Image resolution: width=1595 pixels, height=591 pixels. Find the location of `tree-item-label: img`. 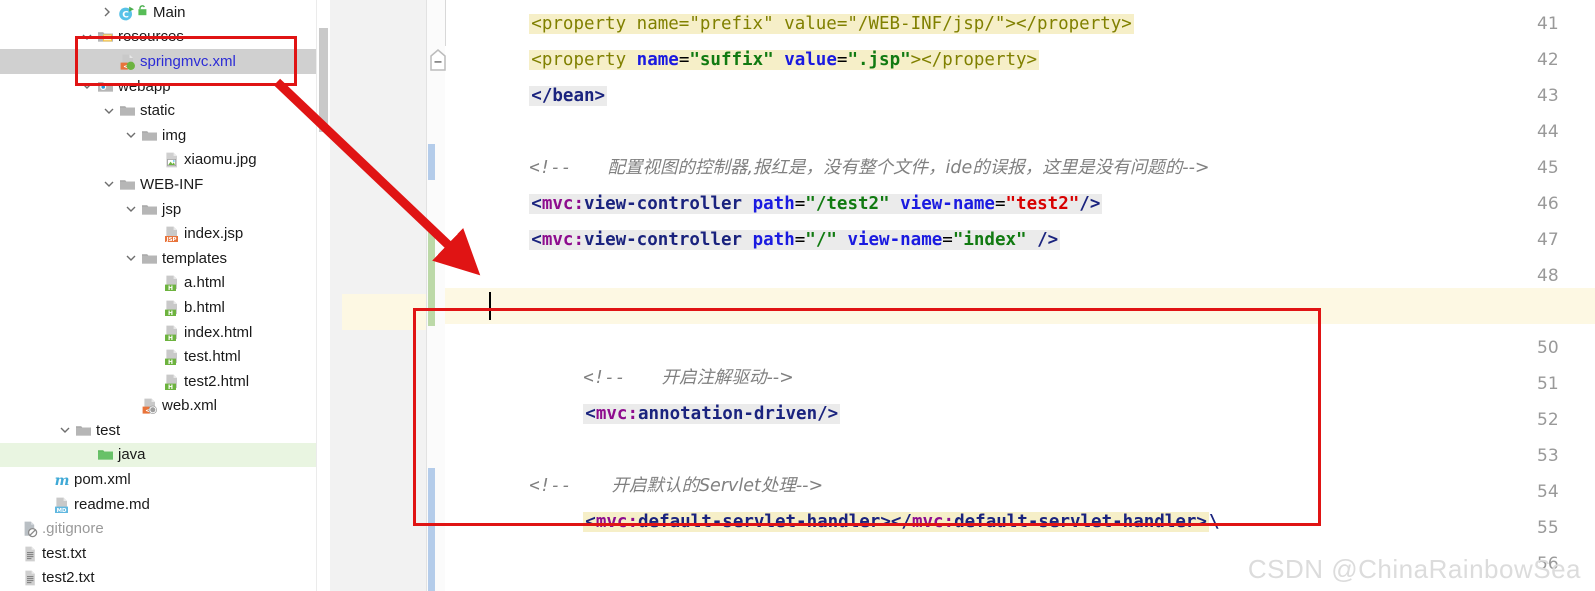

tree-item-label: img is located at coordinates (174, 135).